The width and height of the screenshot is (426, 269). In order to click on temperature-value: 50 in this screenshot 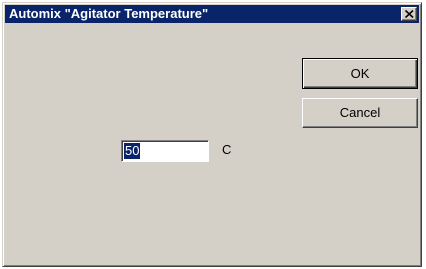, I will do `click(132, 151)`.